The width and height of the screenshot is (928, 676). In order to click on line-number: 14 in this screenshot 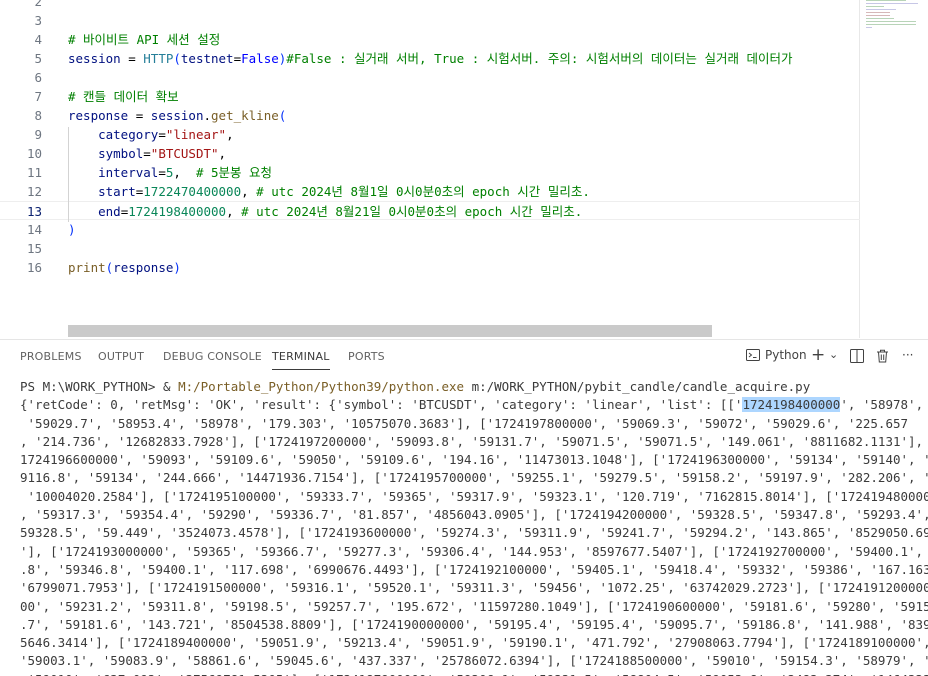, I will do `click(34, 229)`.